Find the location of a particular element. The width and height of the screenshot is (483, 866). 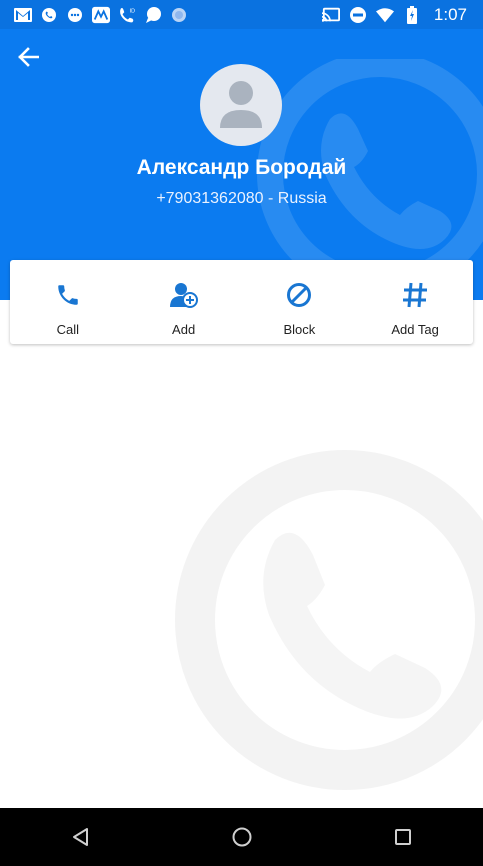

navigation-bar is located at coordinates (241, 837).